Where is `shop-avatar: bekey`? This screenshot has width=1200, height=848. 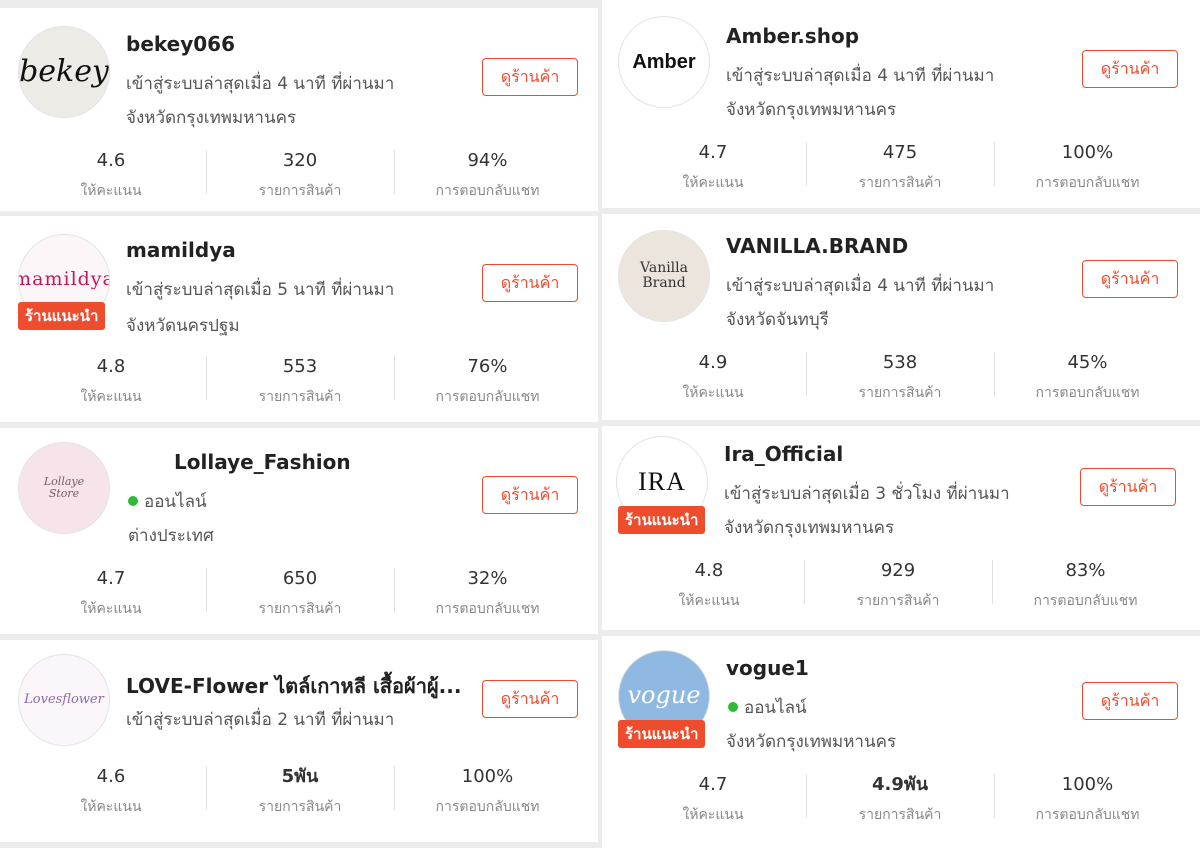 shop-avatar: bekey is located at coordinates (64, 72).